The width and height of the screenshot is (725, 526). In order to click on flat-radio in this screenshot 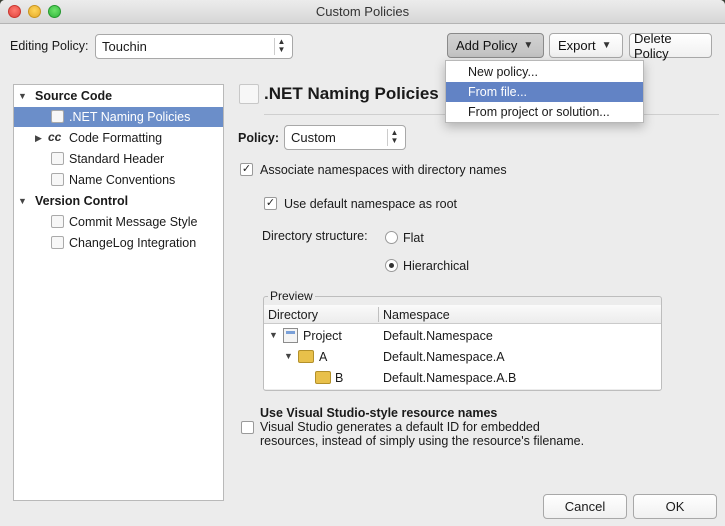, I will do `click(391, 237)`.